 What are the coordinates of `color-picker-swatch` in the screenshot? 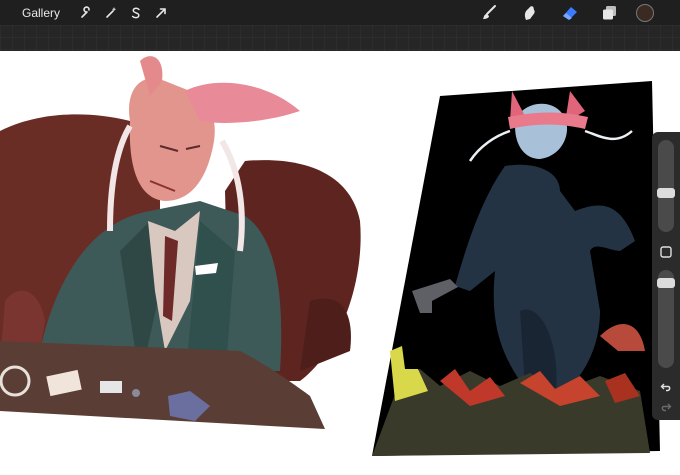 It's located at (645, 12).